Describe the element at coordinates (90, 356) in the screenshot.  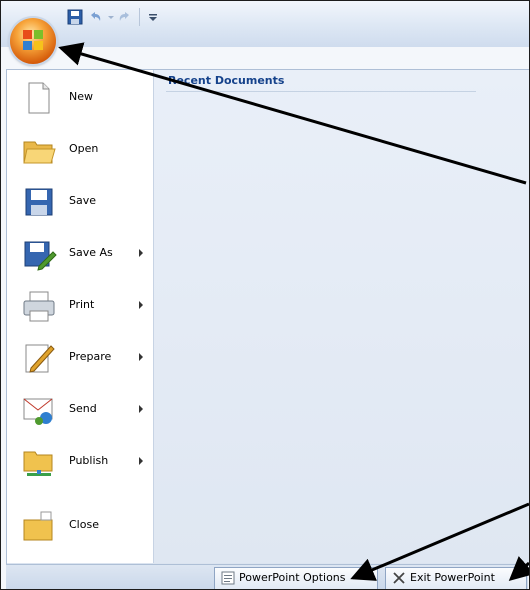
I see `menu-item-label: Prepare` at that location.